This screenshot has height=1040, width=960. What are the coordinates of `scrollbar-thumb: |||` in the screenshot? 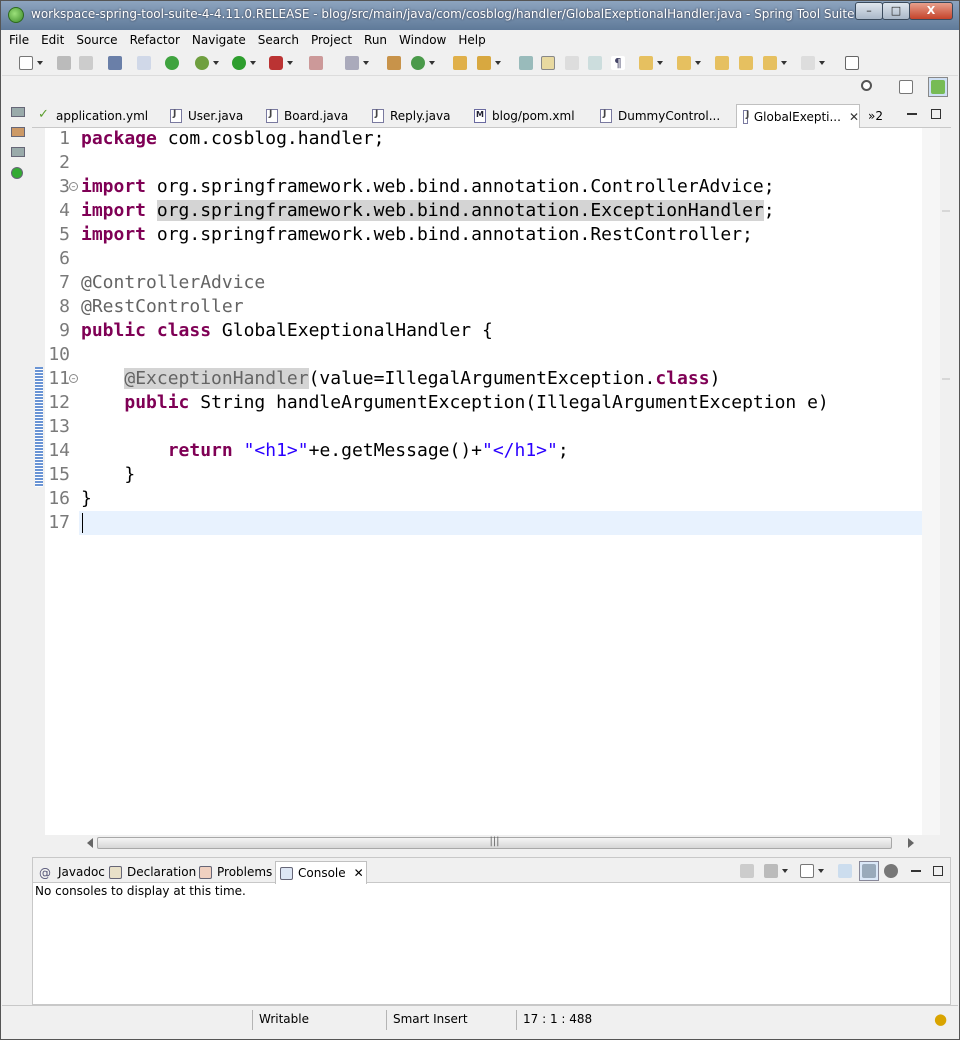 It's located at (494, 843).